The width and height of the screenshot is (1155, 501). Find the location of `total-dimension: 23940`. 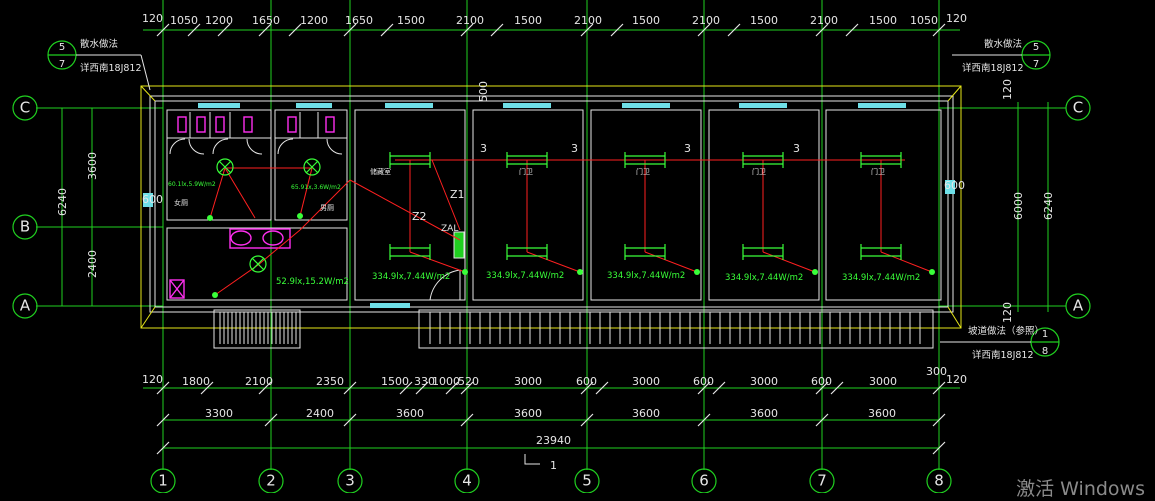

total-dimension: 23940 is located at coordinates (553, 440).